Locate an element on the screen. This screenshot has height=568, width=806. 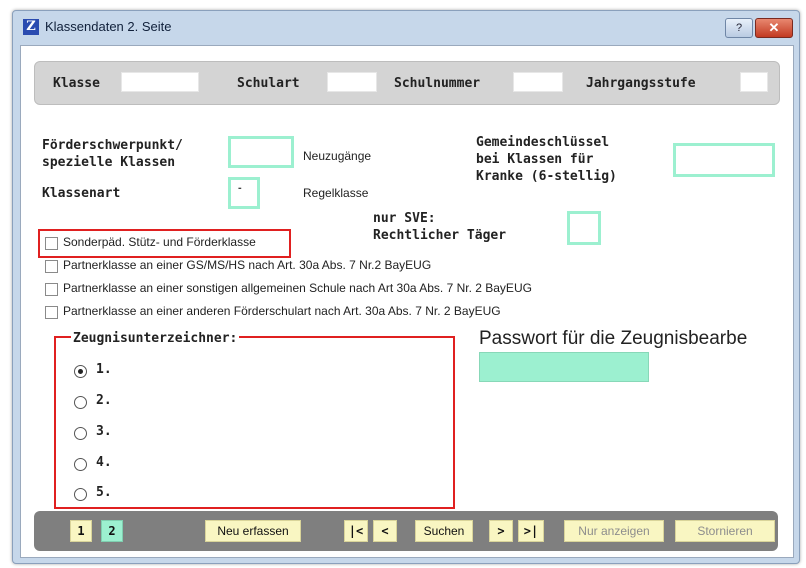
close-icon: ✕ is located at coordinates (774, 27).